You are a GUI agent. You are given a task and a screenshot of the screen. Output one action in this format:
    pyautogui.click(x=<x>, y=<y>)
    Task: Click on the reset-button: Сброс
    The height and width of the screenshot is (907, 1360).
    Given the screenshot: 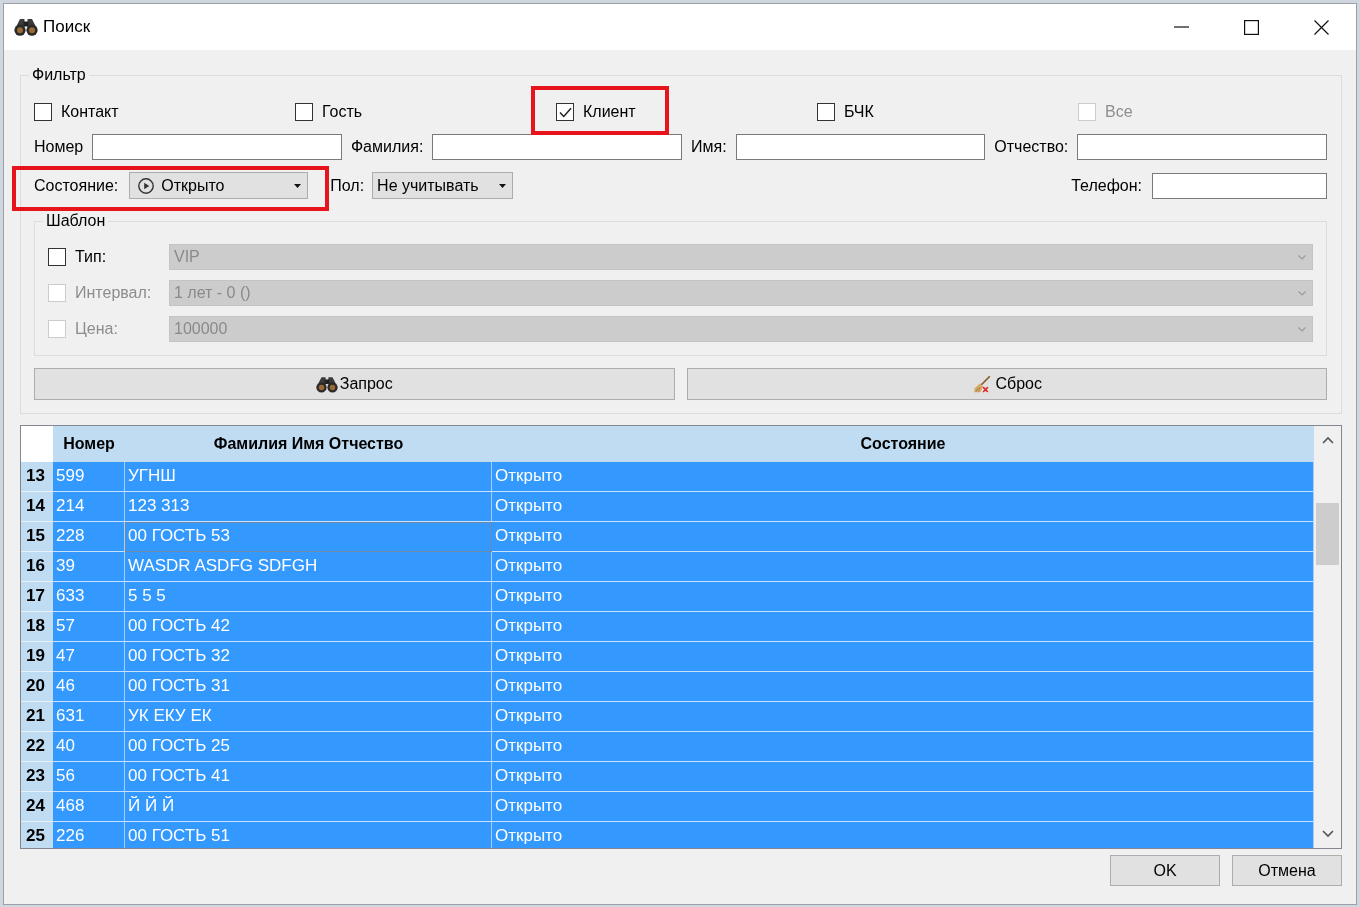 What is the action you would take?
    pyautogui.click(x=1006, y=384)
    